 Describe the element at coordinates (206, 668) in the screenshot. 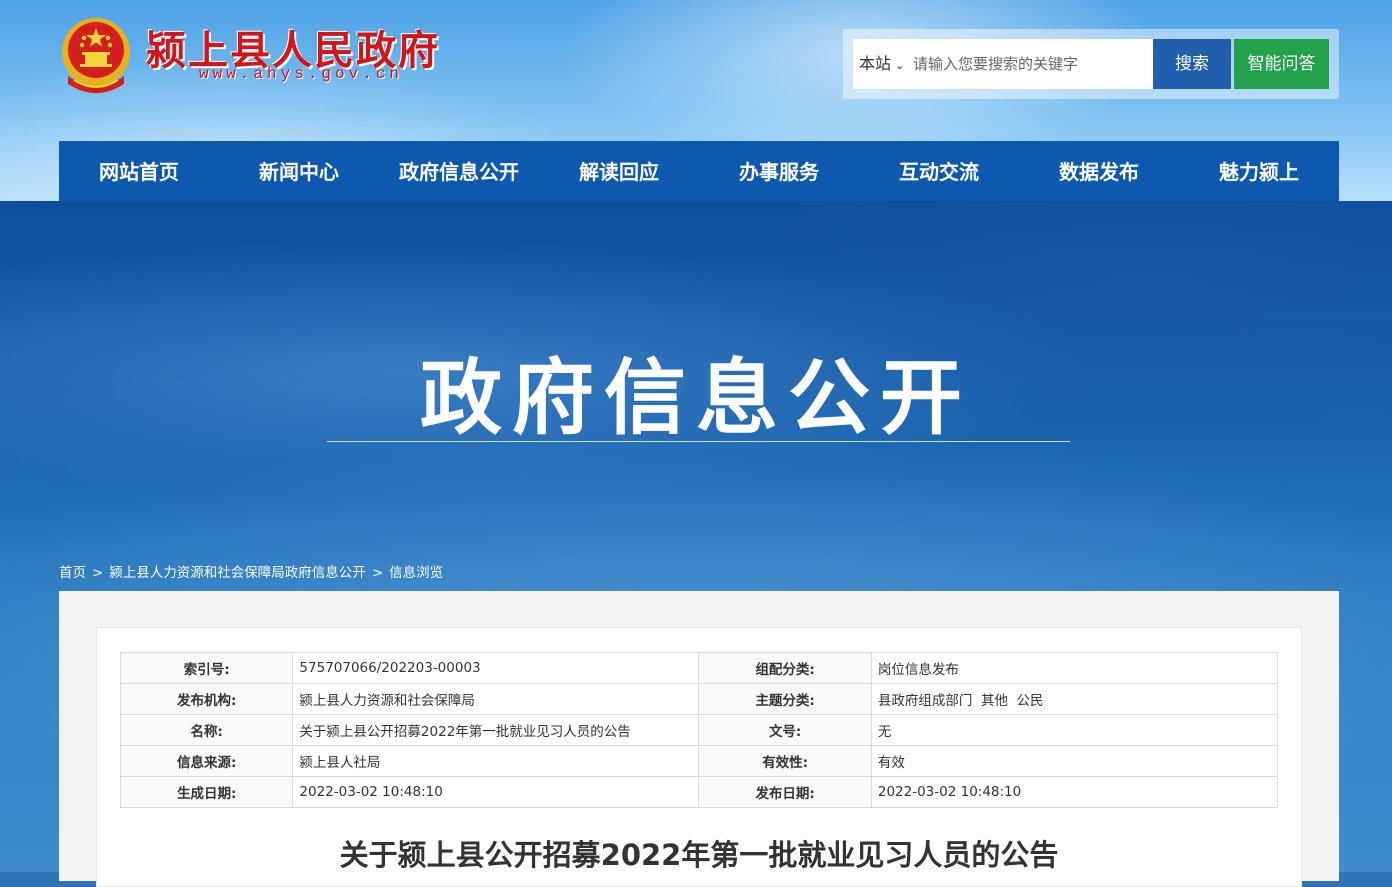

I see `meta-key: 索引号:` at that location.